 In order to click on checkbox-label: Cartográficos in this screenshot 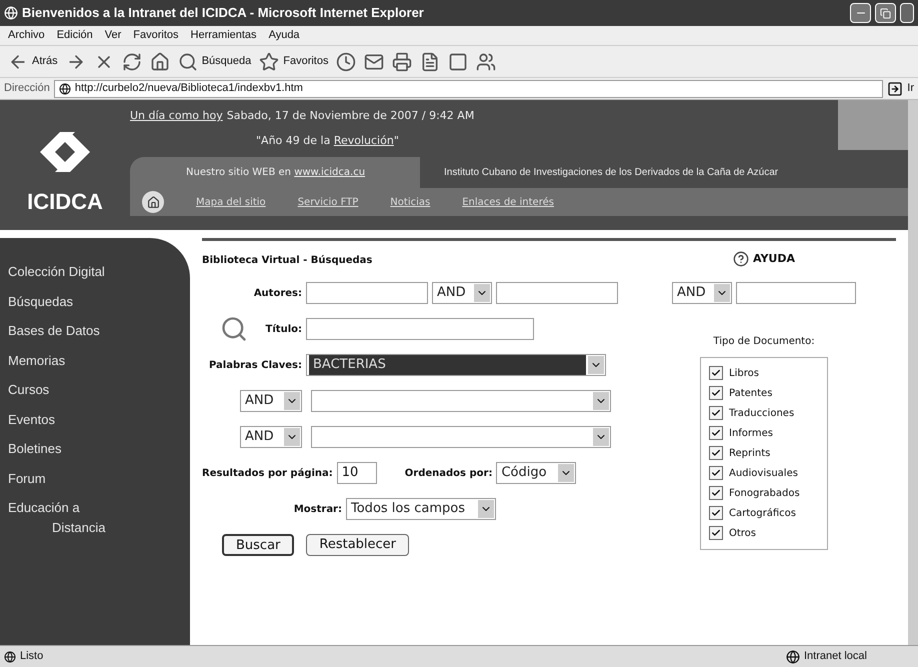, I will do `click(762, 513)`.